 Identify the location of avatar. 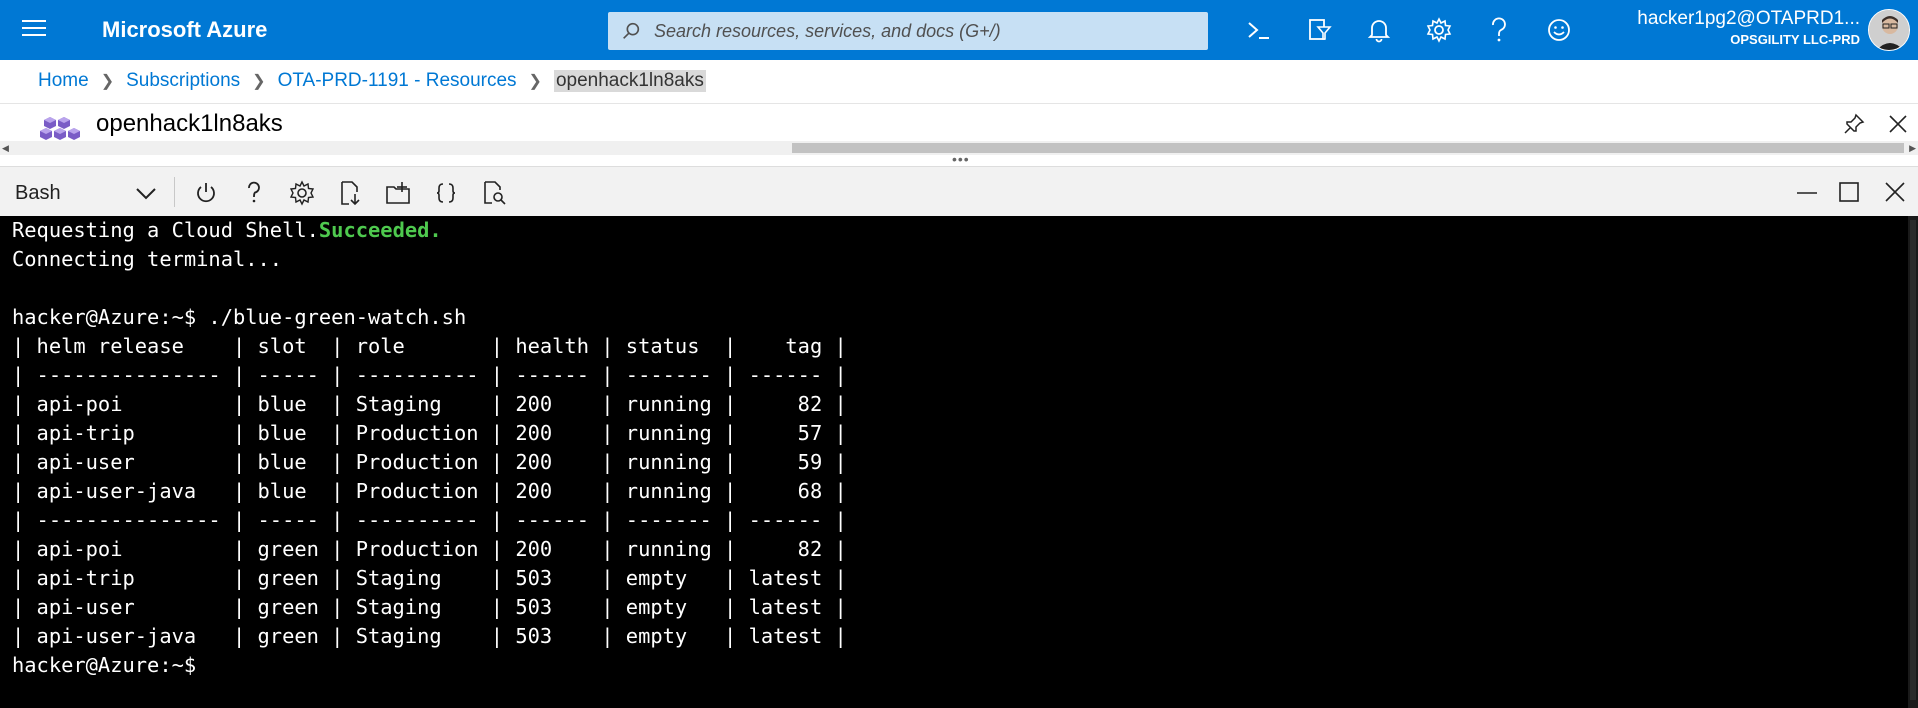
(1889, 30).